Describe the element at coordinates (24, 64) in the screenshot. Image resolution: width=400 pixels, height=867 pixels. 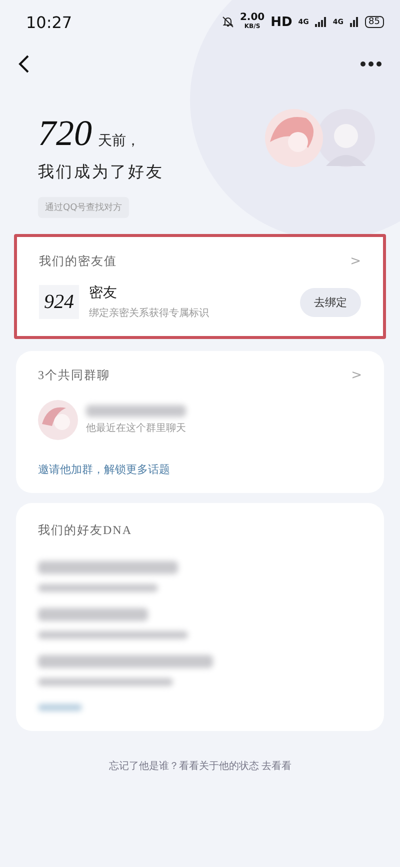
I see `back-icon` at that location.